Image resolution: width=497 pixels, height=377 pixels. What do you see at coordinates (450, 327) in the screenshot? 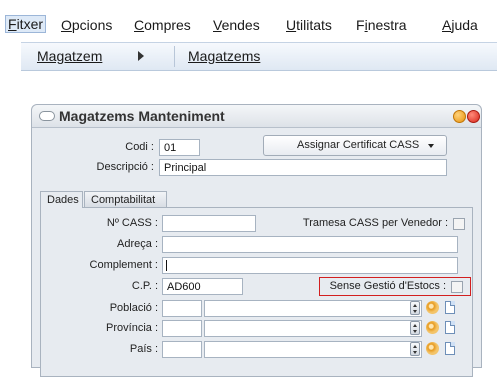
I see `provincia-document-icon` at bounding box center [450, 327].